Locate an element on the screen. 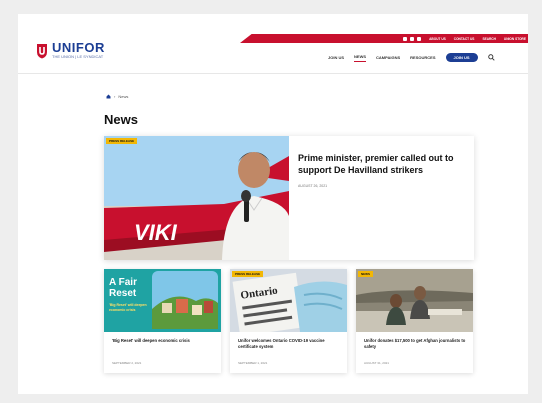 The width and height of the screenshot is (542, 403). nav-item-campaigns: Campaigns is located at coordinates (388, 57).